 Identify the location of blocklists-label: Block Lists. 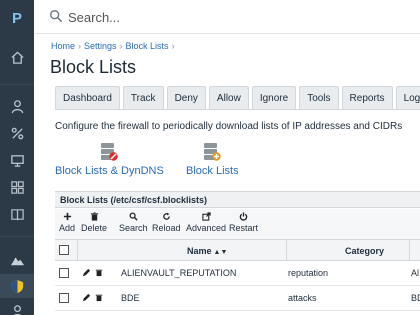
(212, 171).